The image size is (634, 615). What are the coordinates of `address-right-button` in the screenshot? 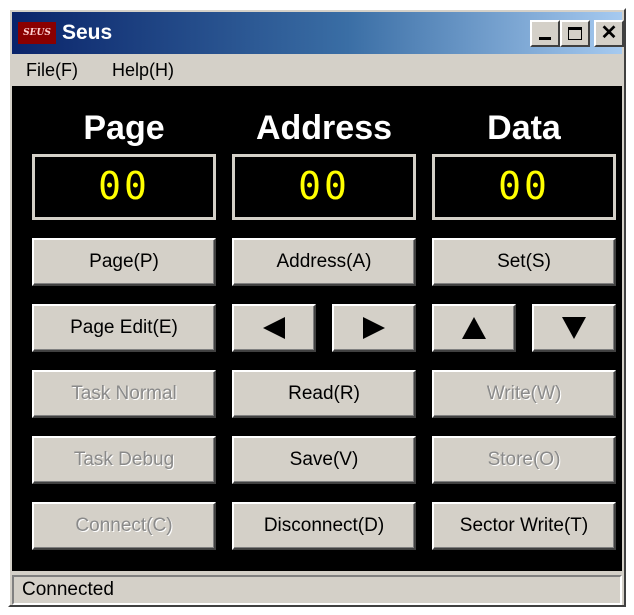 It's located at (374, 328).